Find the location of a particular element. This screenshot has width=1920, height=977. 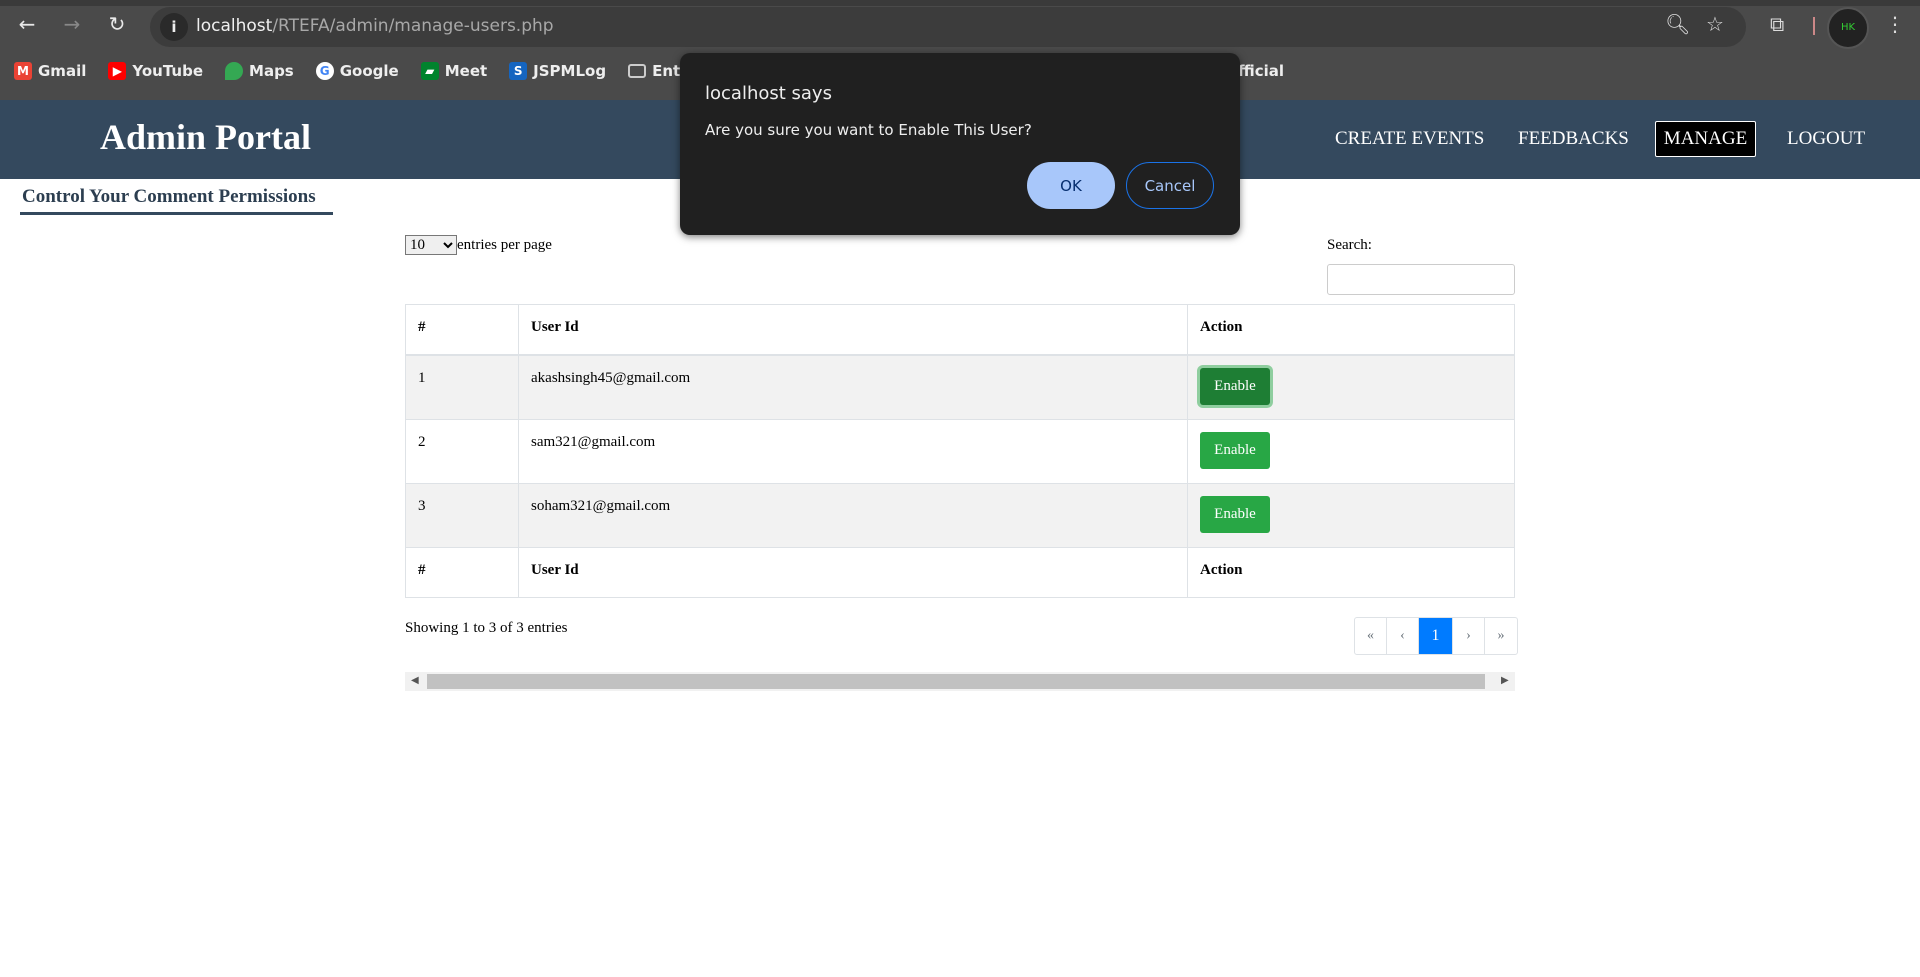

bookmark-label: Gmail is located at coordinates (62, 71).